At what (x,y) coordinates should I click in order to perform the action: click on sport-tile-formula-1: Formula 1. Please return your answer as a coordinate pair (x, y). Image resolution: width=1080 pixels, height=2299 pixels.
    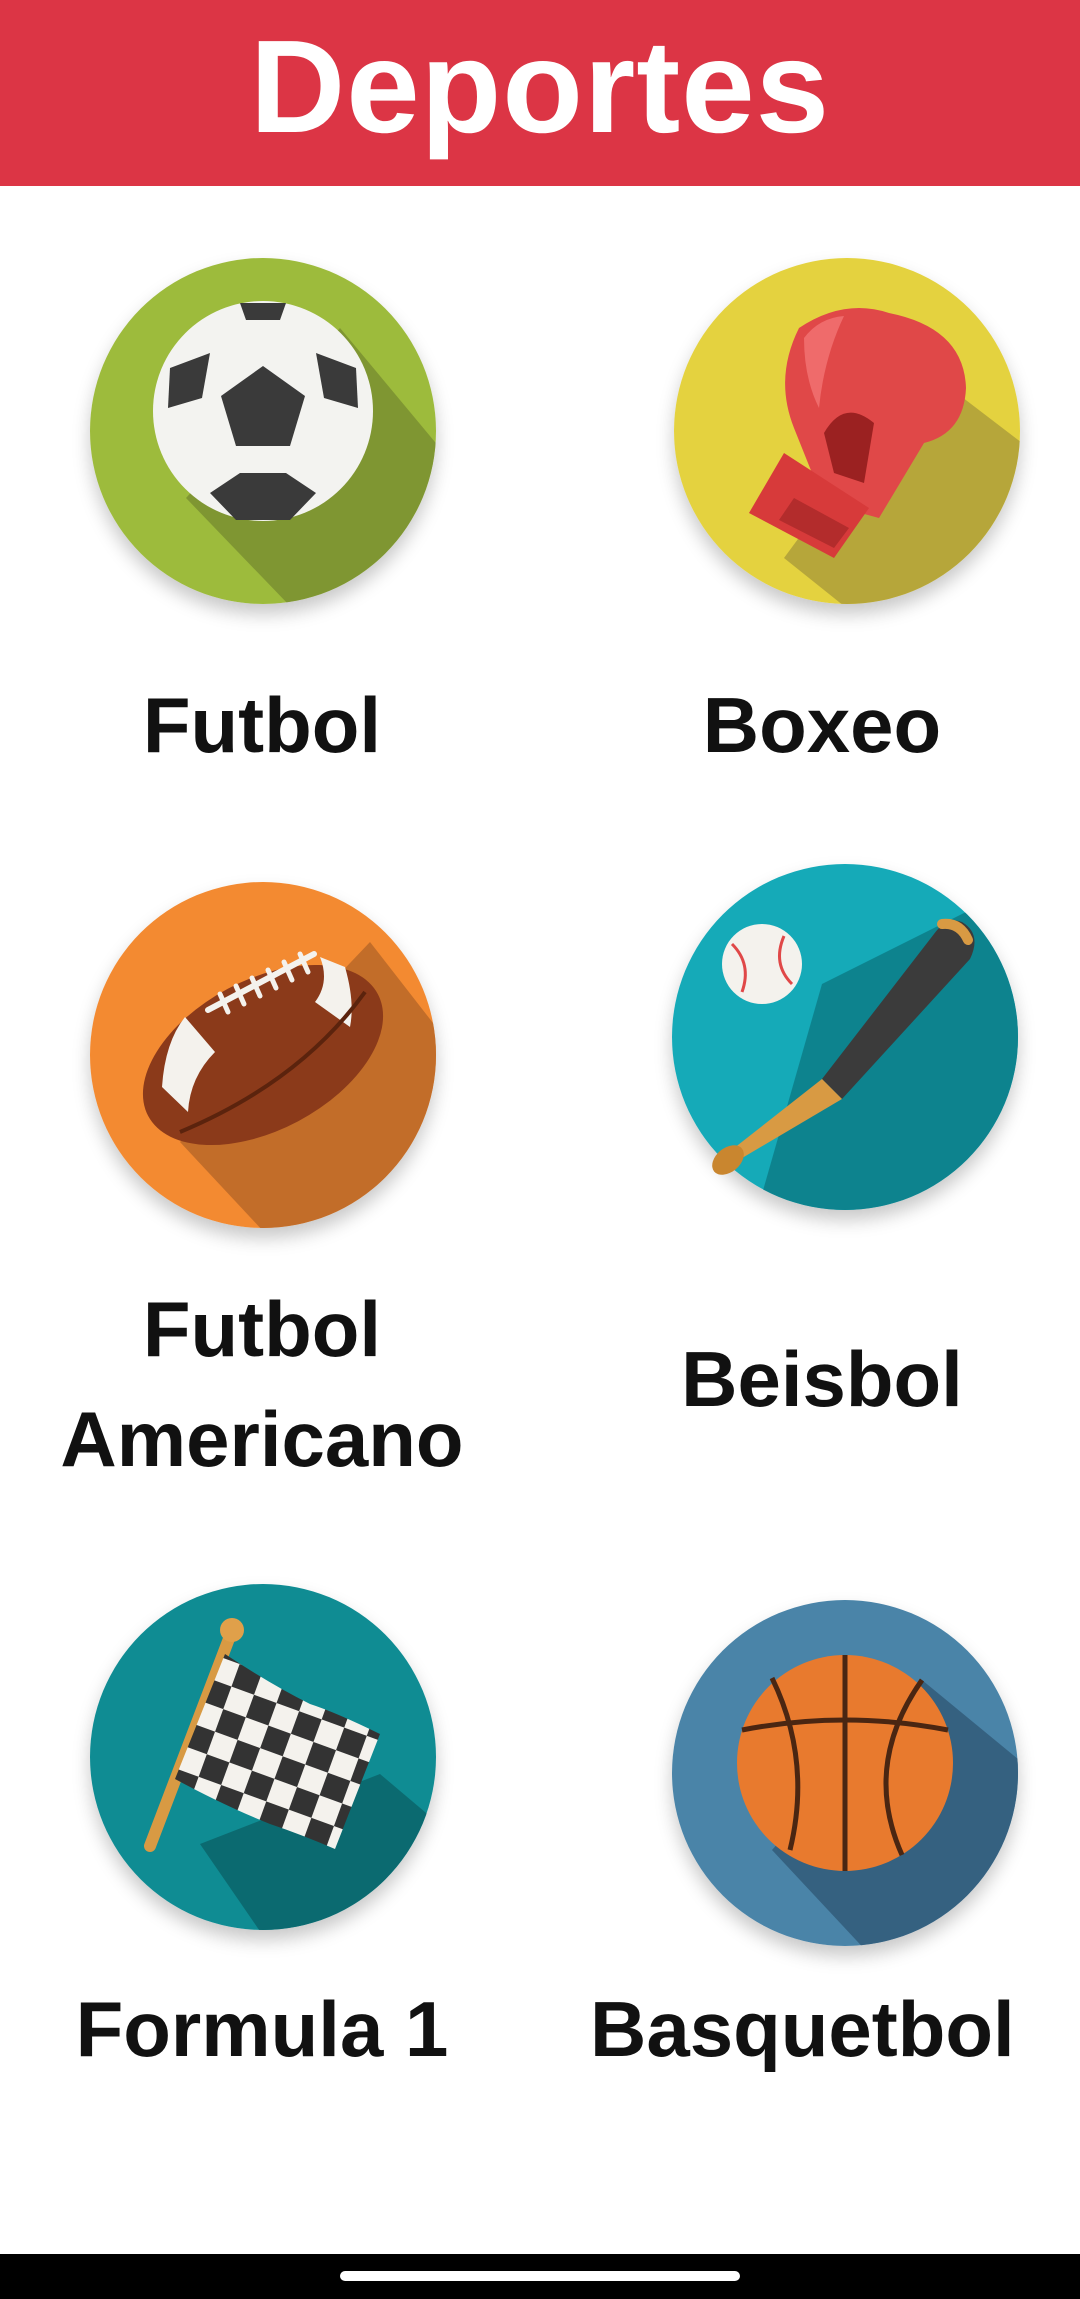
    Looking at the image, I should click on (262, 1844).